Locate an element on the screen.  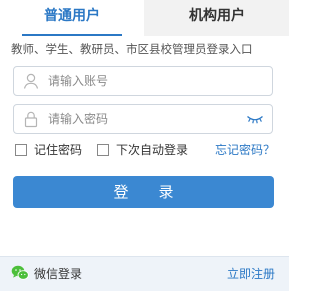
username-input is located at coordinates (148, 81).